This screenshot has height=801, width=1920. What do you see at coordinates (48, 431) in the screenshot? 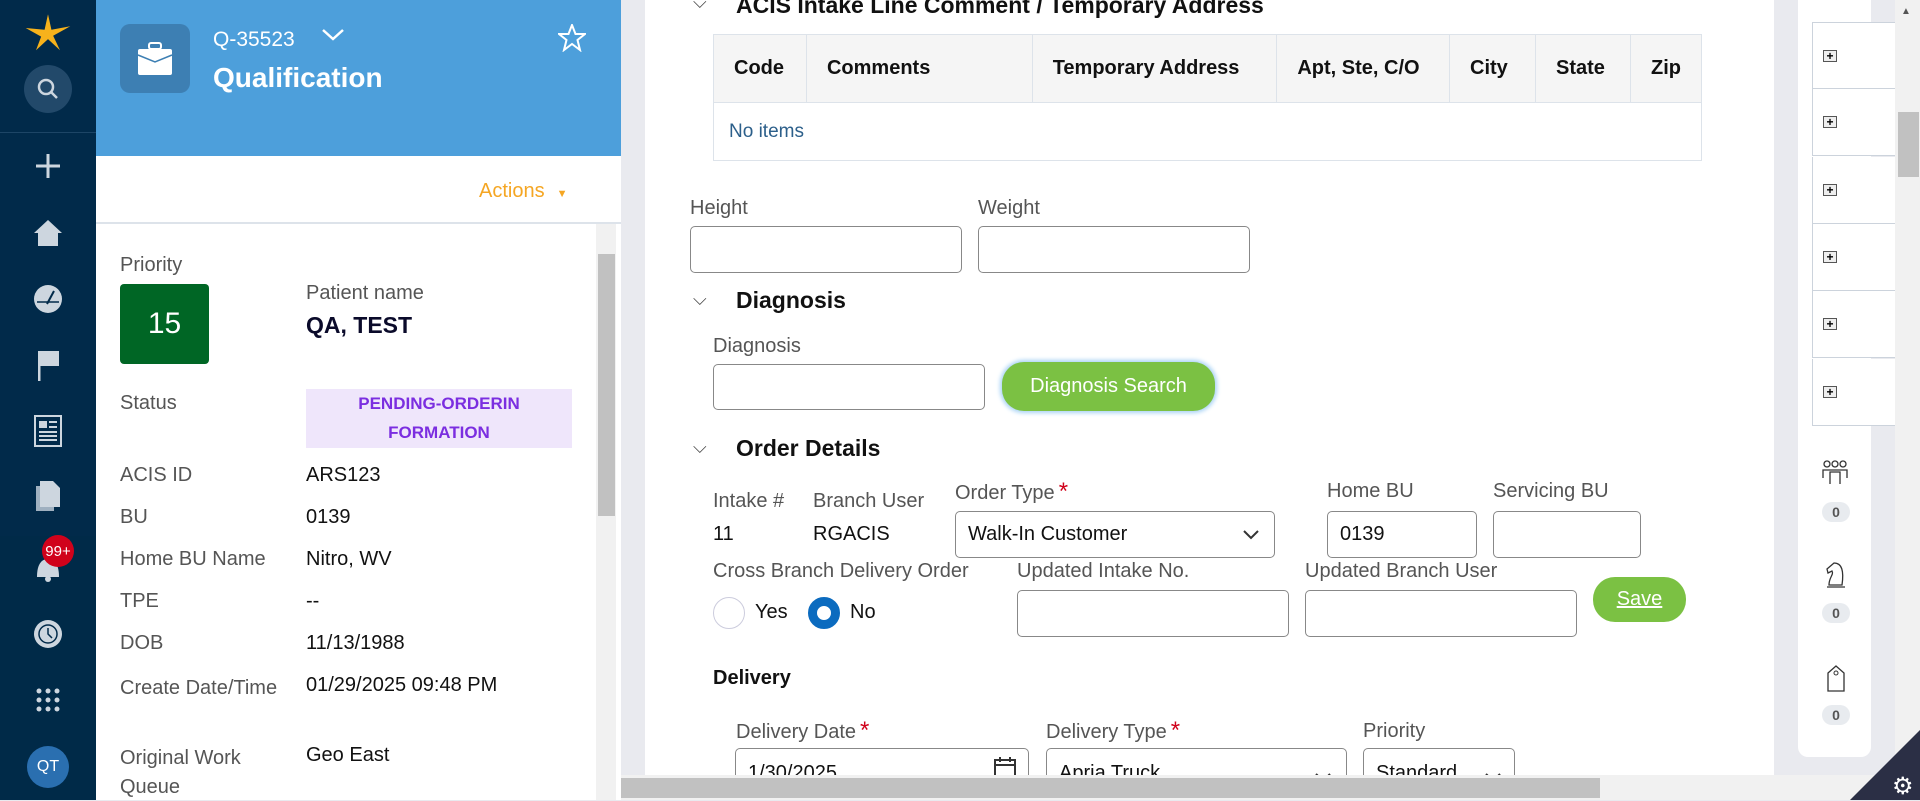
I see `news-icon` at bounding box center [48, 431].